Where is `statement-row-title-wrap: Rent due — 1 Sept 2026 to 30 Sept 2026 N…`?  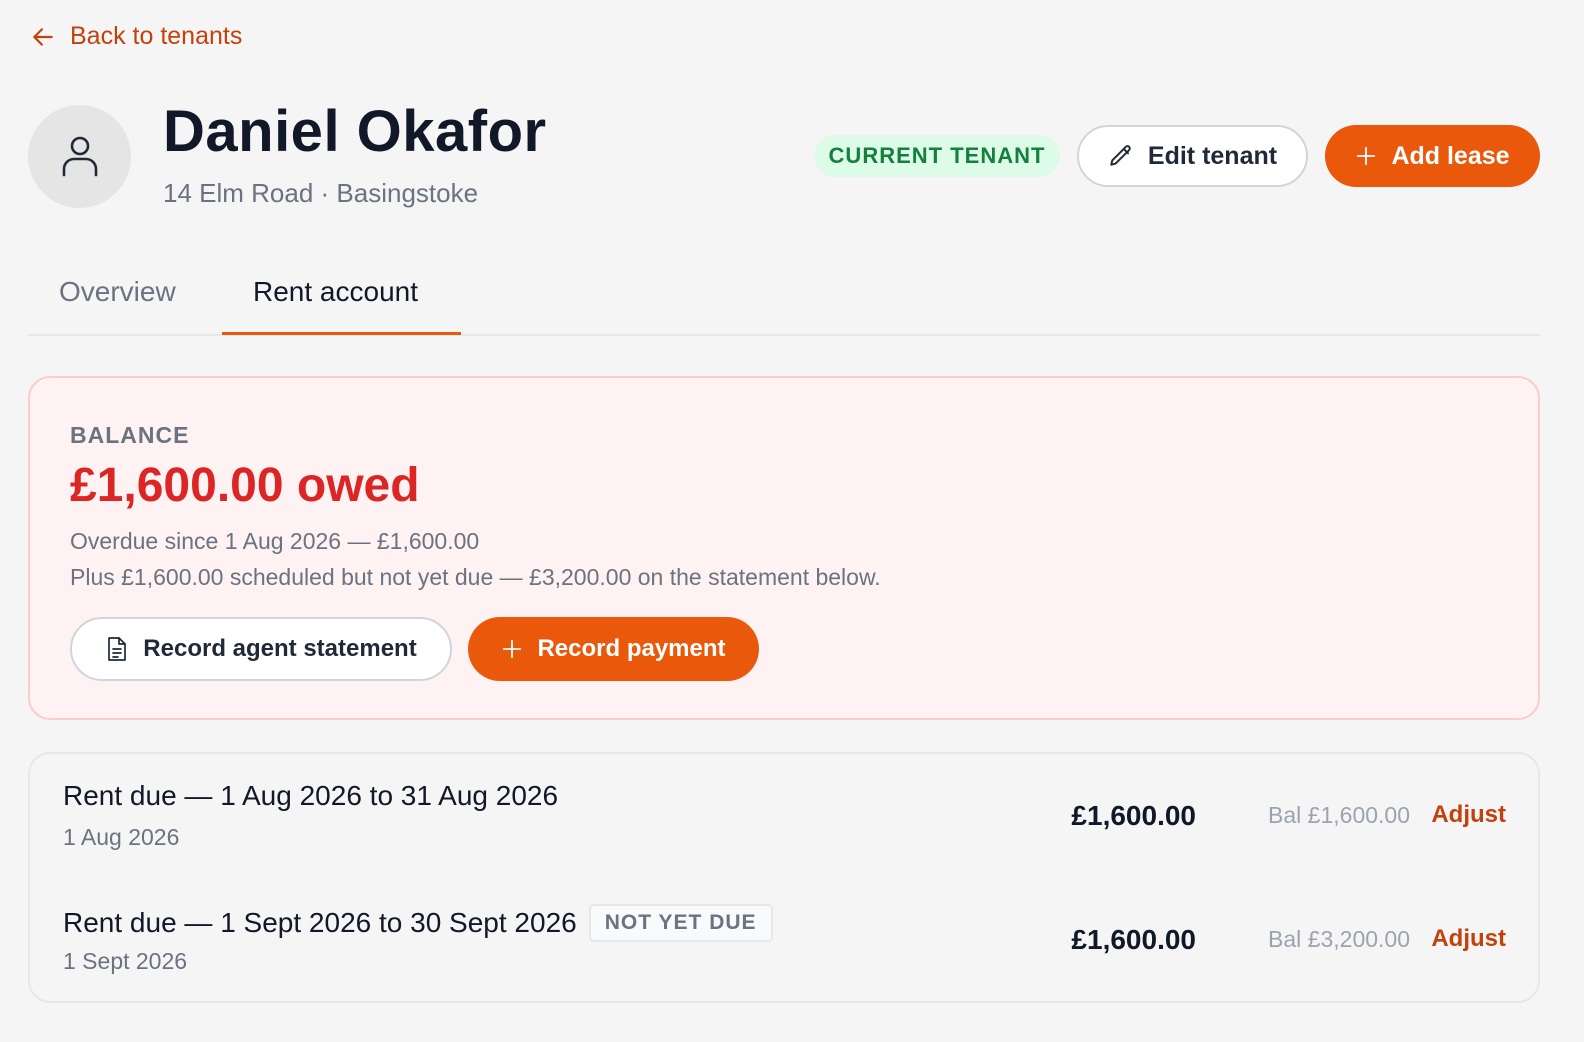 statement-row-title-wrap: Rent due — 1 Sept 2026 to 30 Sept 2026 N… is located at coordinates (418, 923).